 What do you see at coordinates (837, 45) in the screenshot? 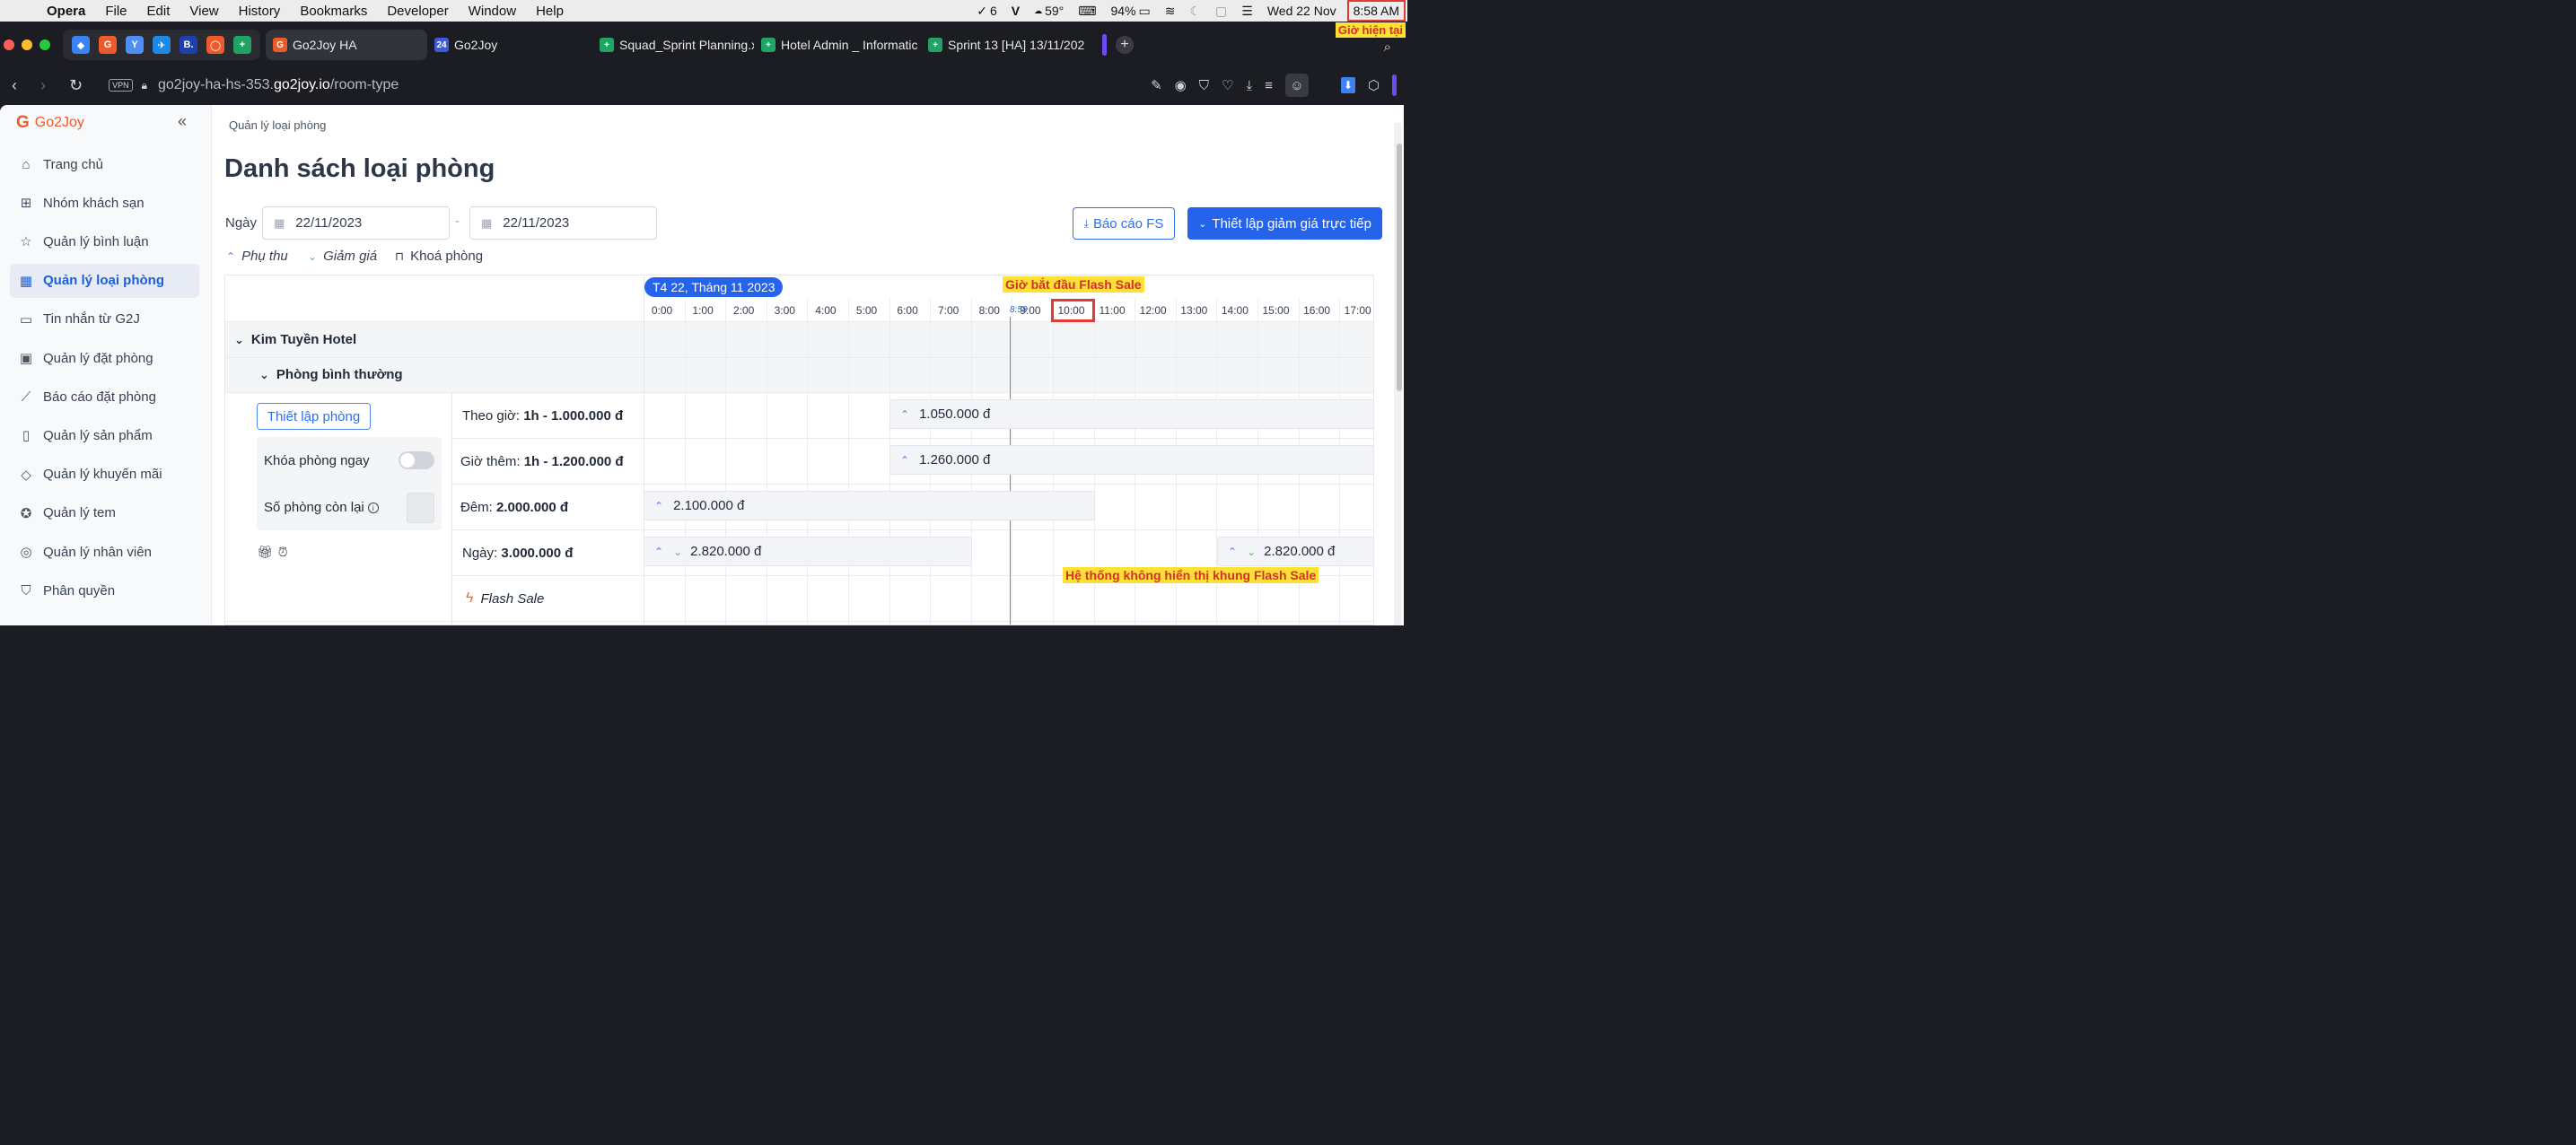
I see `browser-tab: + Hotel Admin _ Informatic` at bounding box center [837, 45].